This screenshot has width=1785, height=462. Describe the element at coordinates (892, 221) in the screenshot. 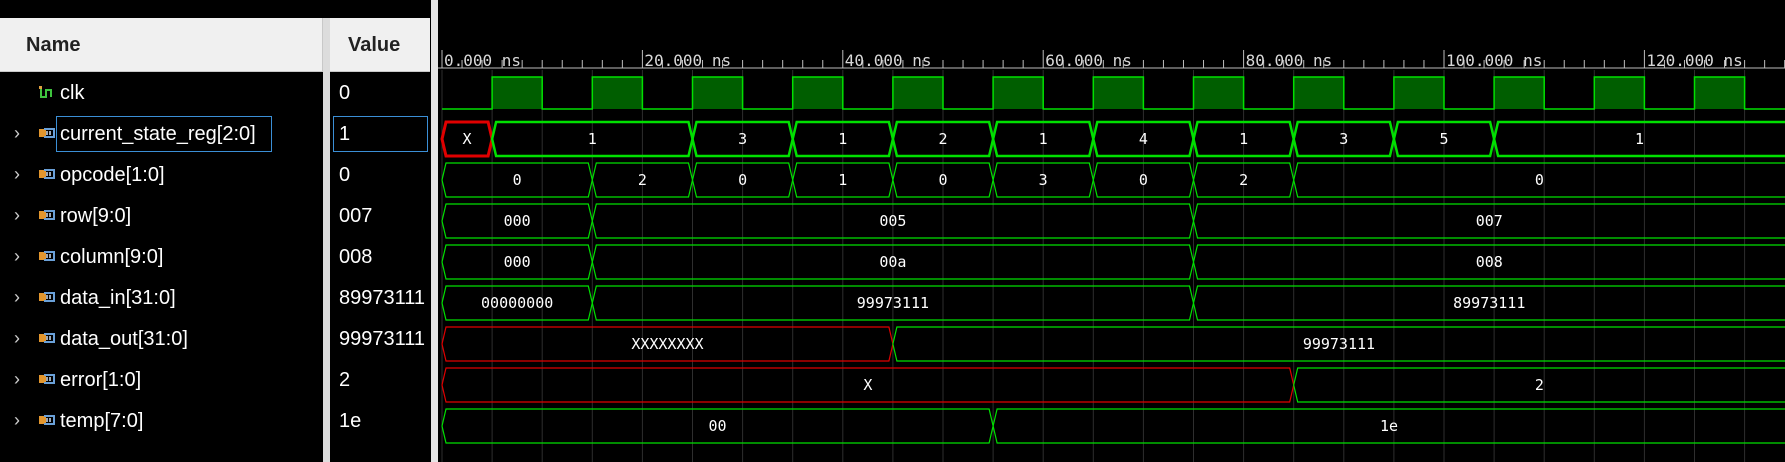

I see `bus-value-label: 005` at that location.